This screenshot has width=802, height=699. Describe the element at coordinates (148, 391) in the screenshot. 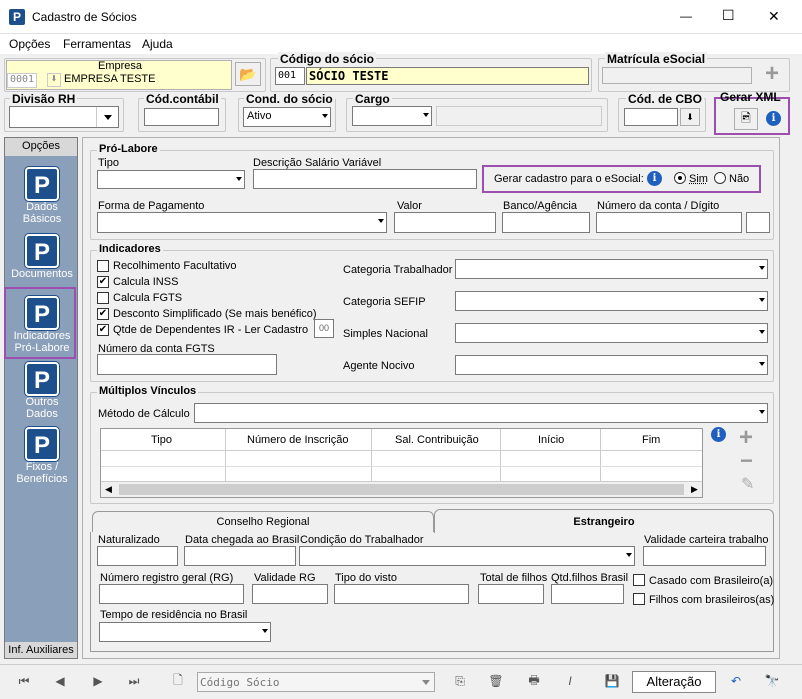

I see `multiplos-title: Múltiplos Vínculos` at that location.